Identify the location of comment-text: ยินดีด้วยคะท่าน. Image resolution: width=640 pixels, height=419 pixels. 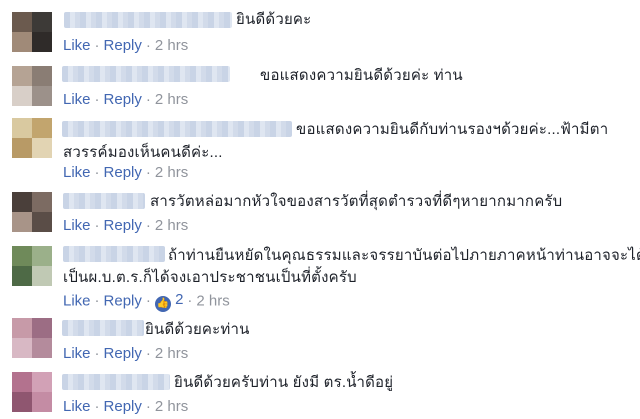
(197, 329).